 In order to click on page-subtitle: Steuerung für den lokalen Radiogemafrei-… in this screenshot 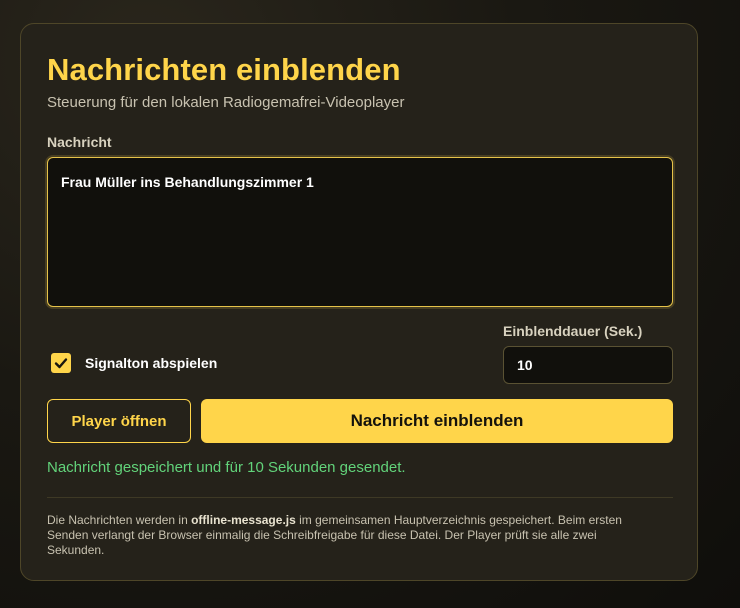, I will do `click(226, 102)`.